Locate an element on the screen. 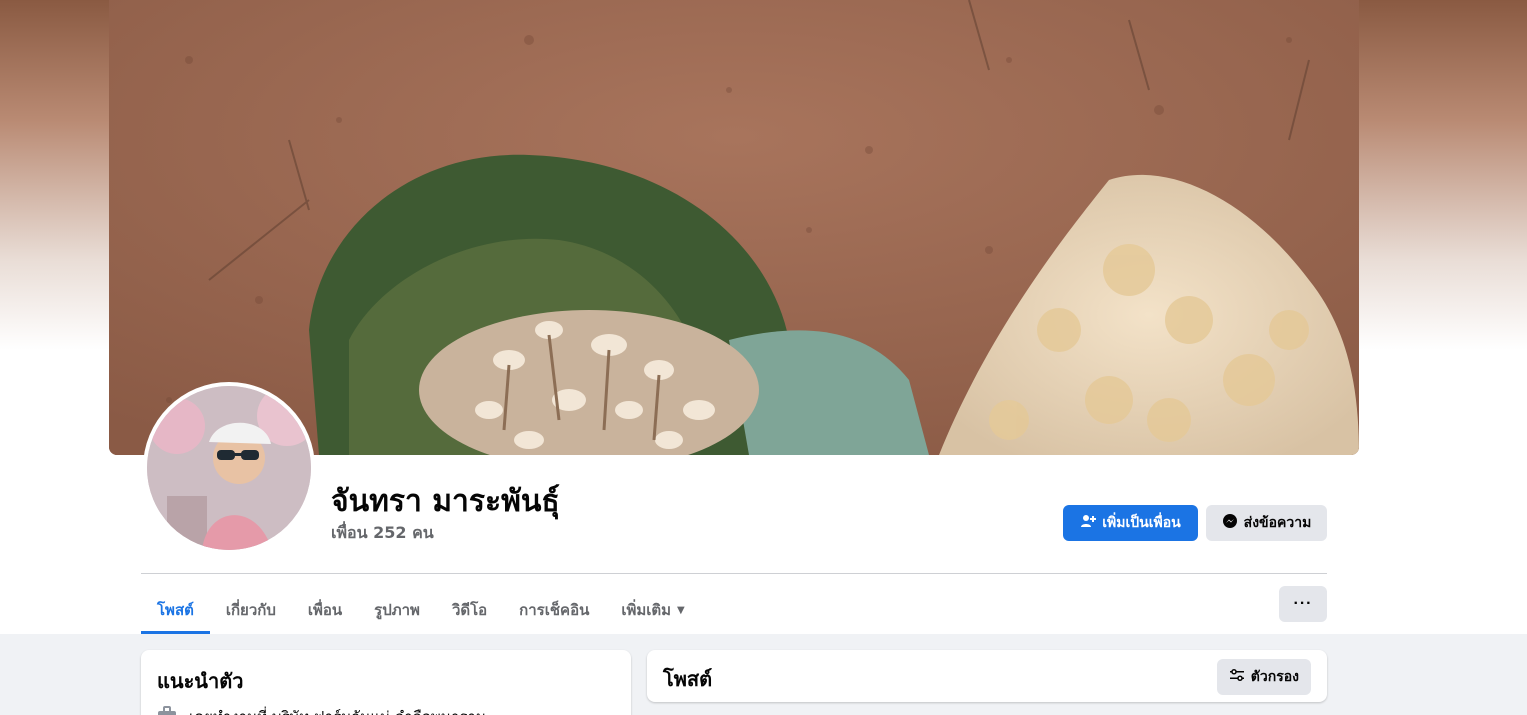 This screenshot has width=1527, height=715. briefcase-icon is located at coordinates (167, 710).